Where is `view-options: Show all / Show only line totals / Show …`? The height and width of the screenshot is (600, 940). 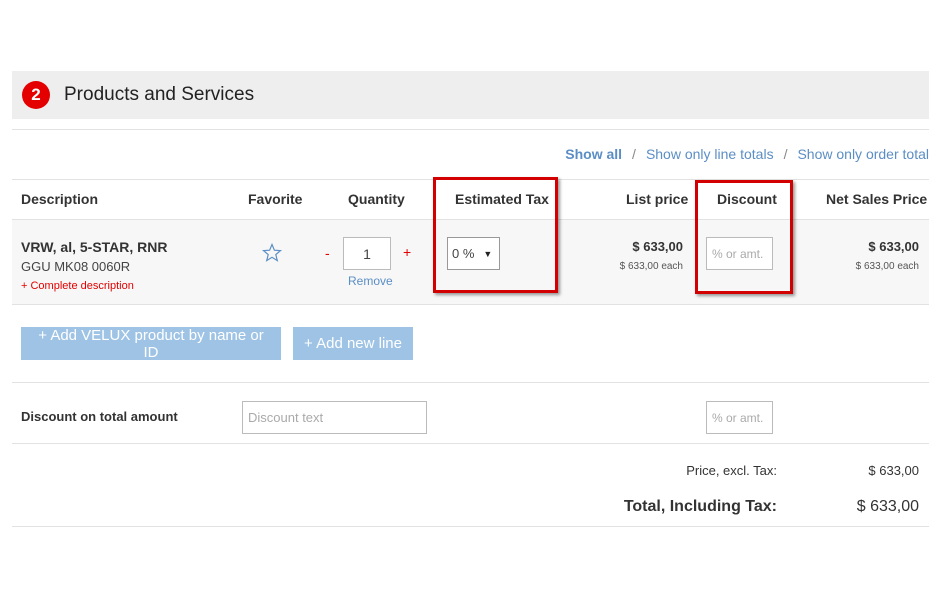
view-options: Show all / Show only line totals / Show … is located at coordinates (747, 154).